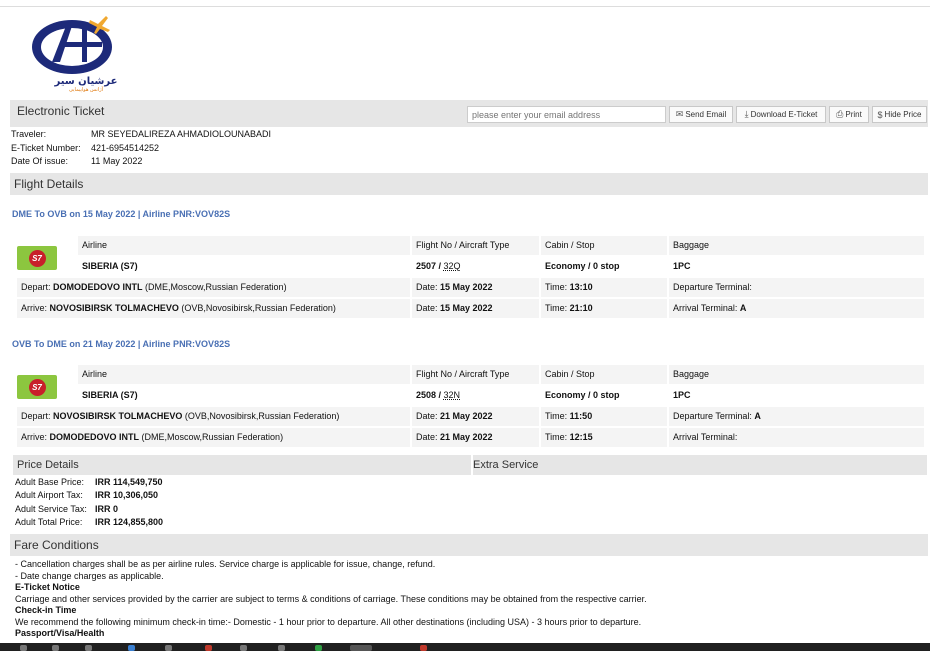  Describe the element at coordinates (475, 266) in the screenshot. I see `flight-number: 2507 / 32Q` at that location.